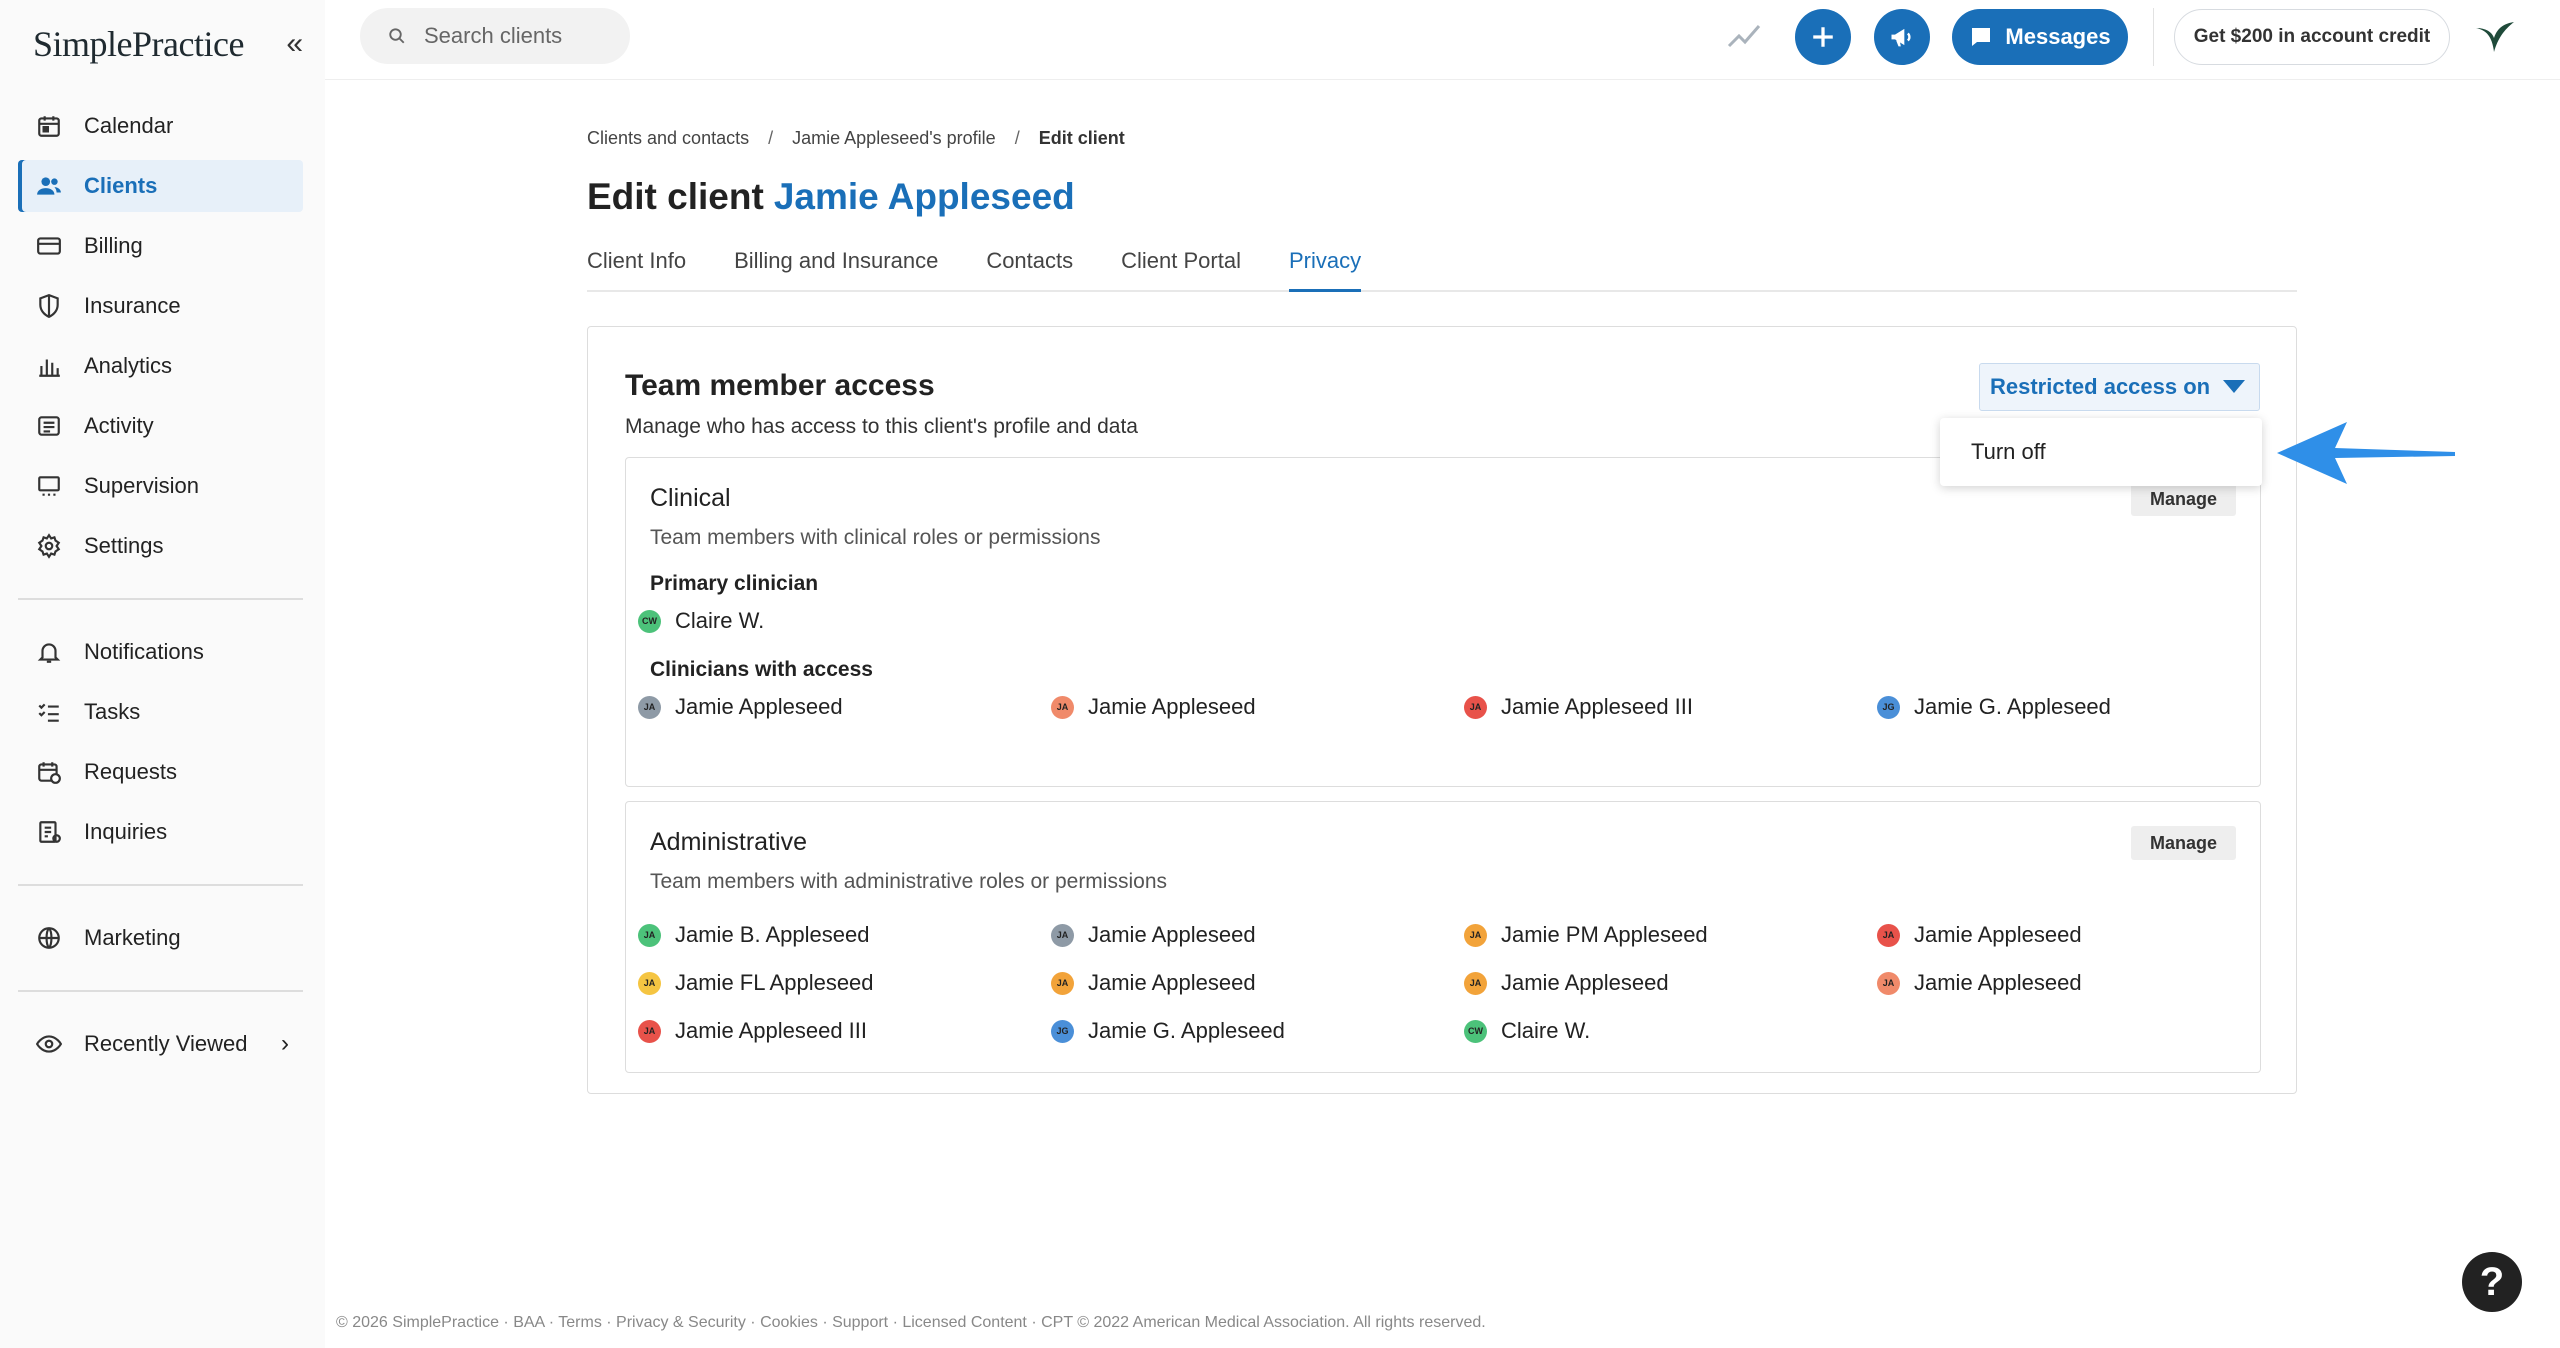  Describe the element at coordinates (1475, 1031) in the screenshot. I see `avatar: CW` at that location.